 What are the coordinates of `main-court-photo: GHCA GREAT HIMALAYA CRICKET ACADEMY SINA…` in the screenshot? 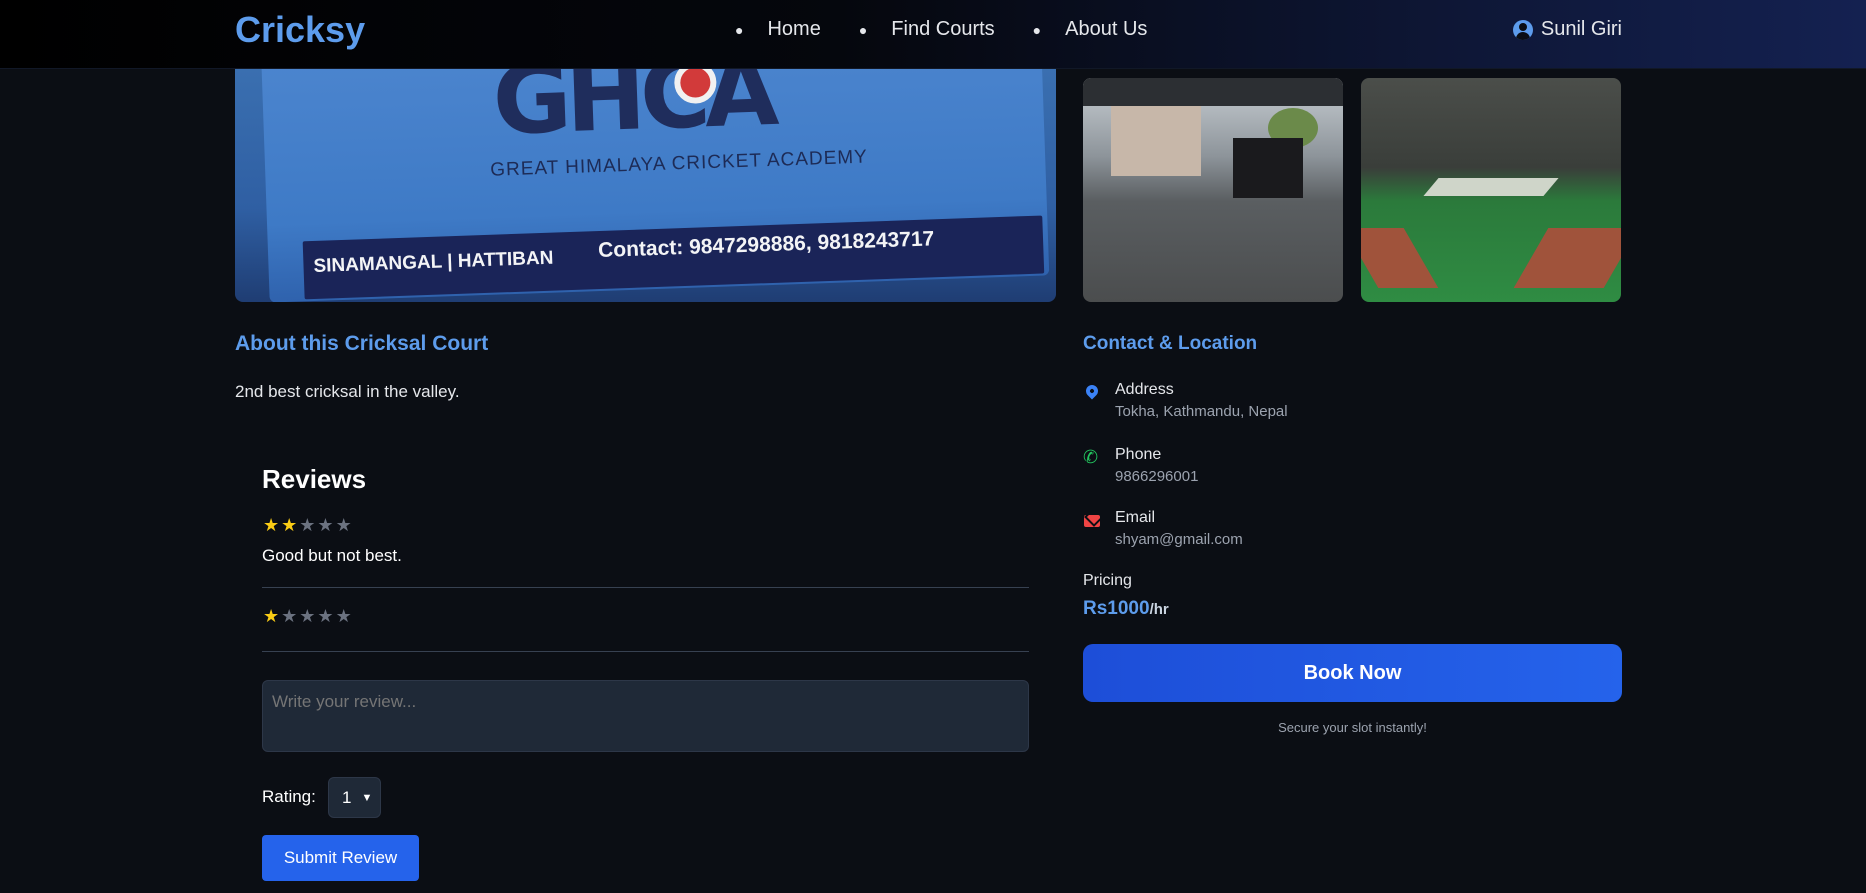 It's located at (645, 185).